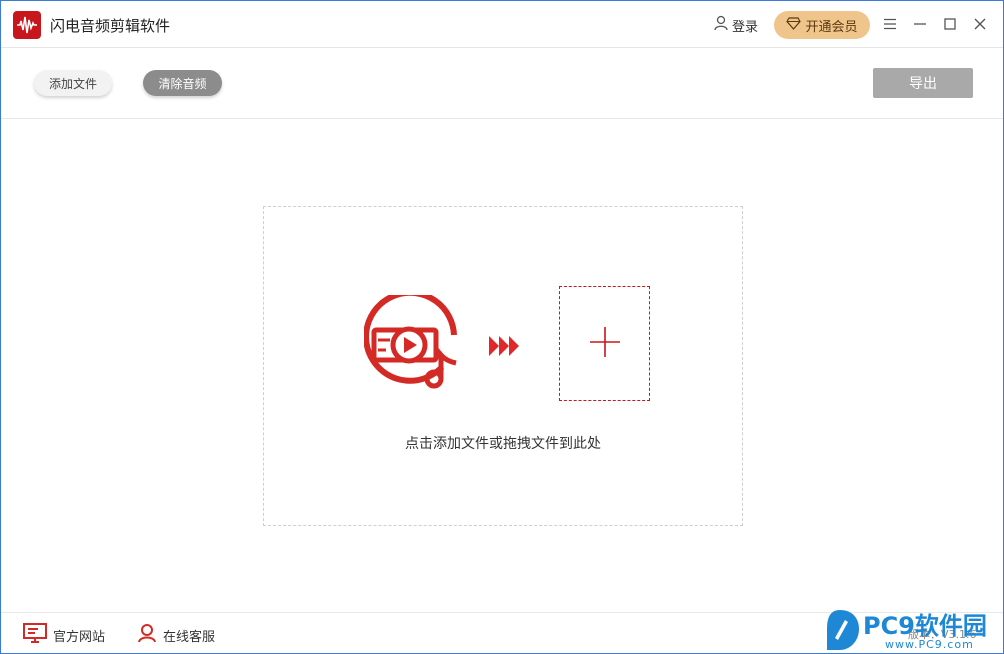 The image size is (1004, 654). I want to click on vip-label: 开通会员, so click(831, 27).